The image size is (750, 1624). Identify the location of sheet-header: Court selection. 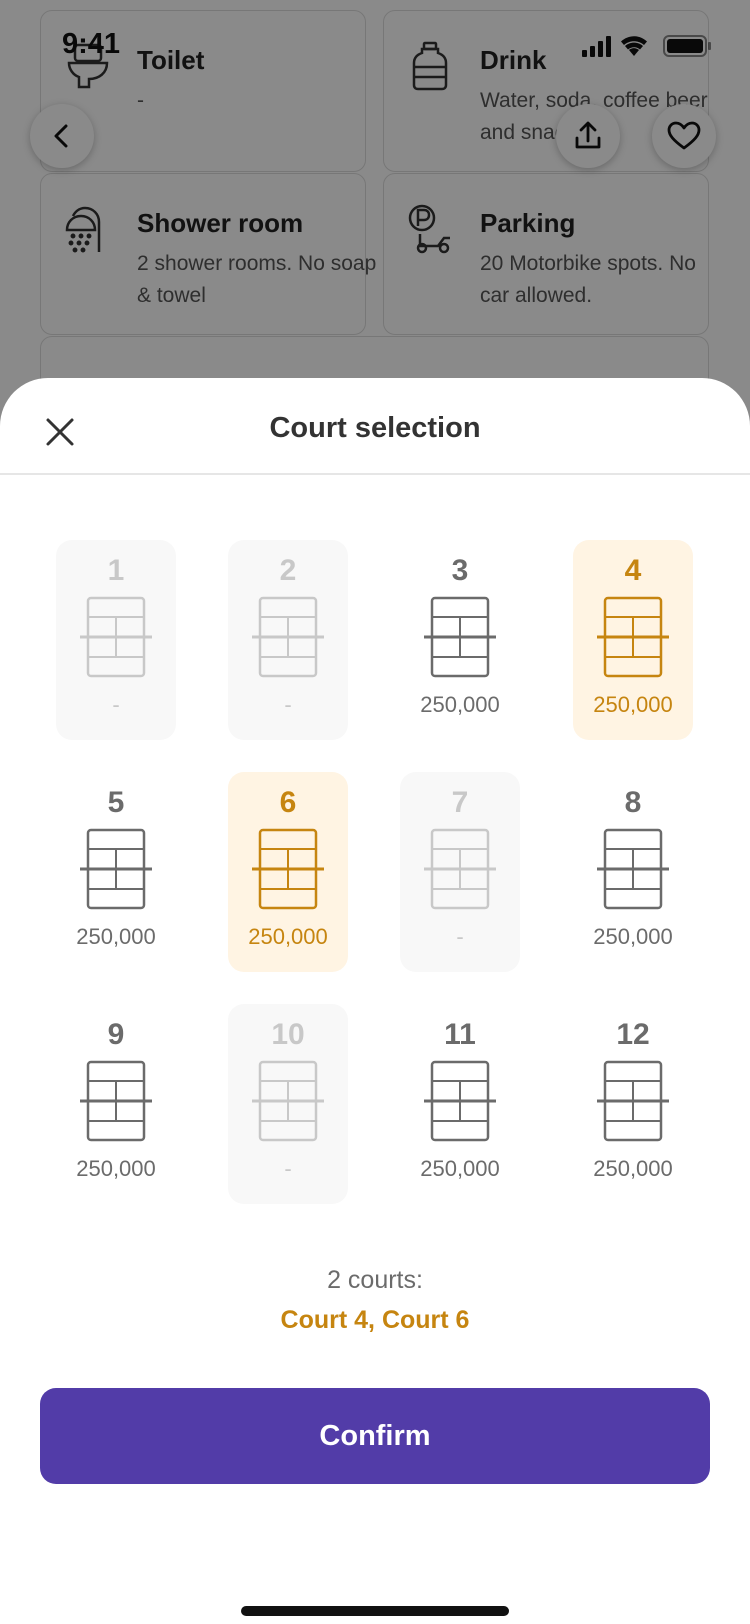
(375, 426).